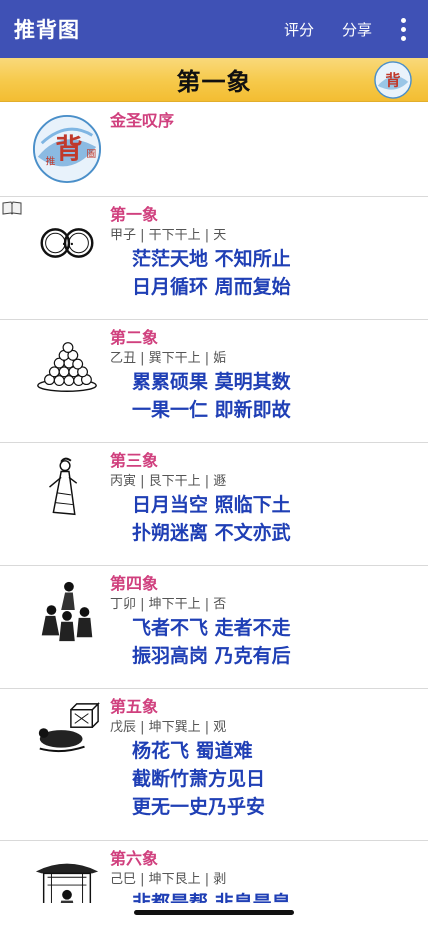  I want to click on list-item: 第六象 己巳 | 坤下艮上 | 剥 非都是帮 非皇是皇, so click(214, 872).